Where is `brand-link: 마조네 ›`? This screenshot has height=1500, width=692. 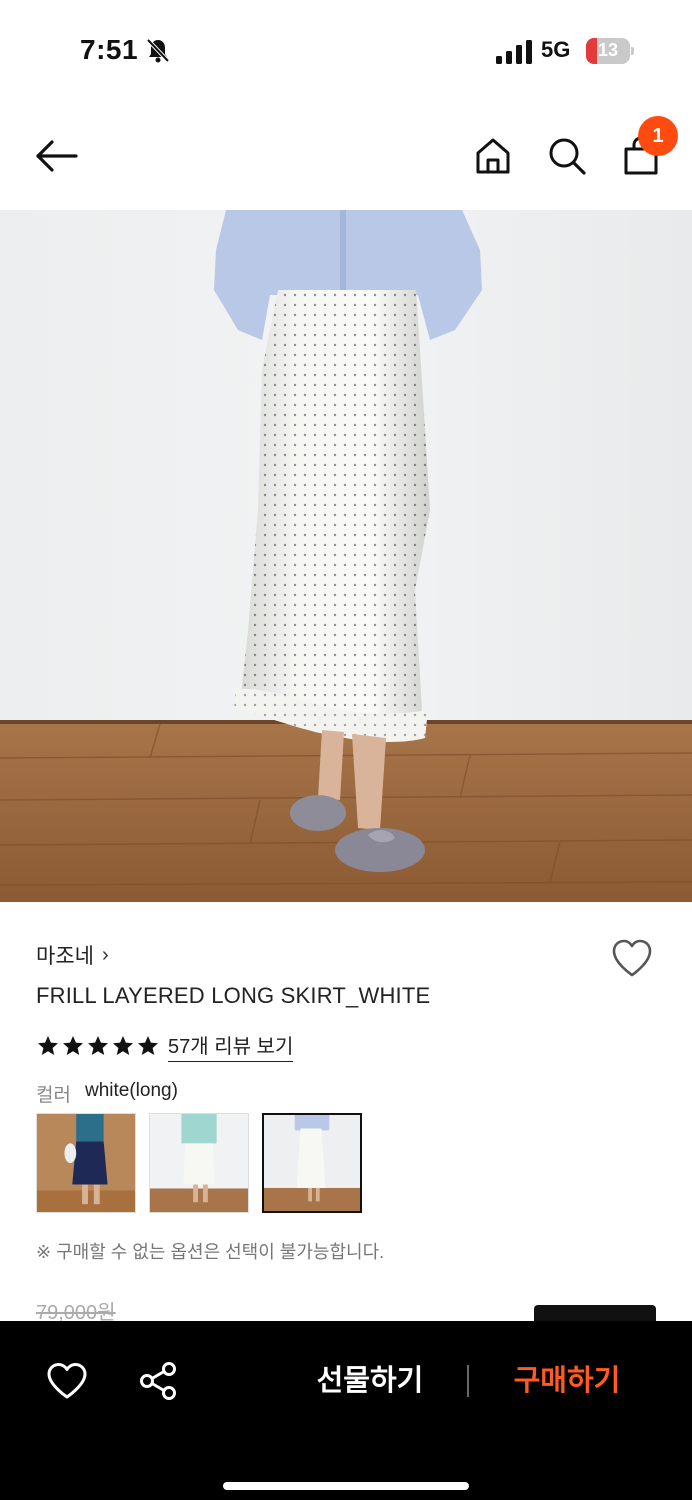
brand-link: 마조네 › is located at coordinates (72, 955).